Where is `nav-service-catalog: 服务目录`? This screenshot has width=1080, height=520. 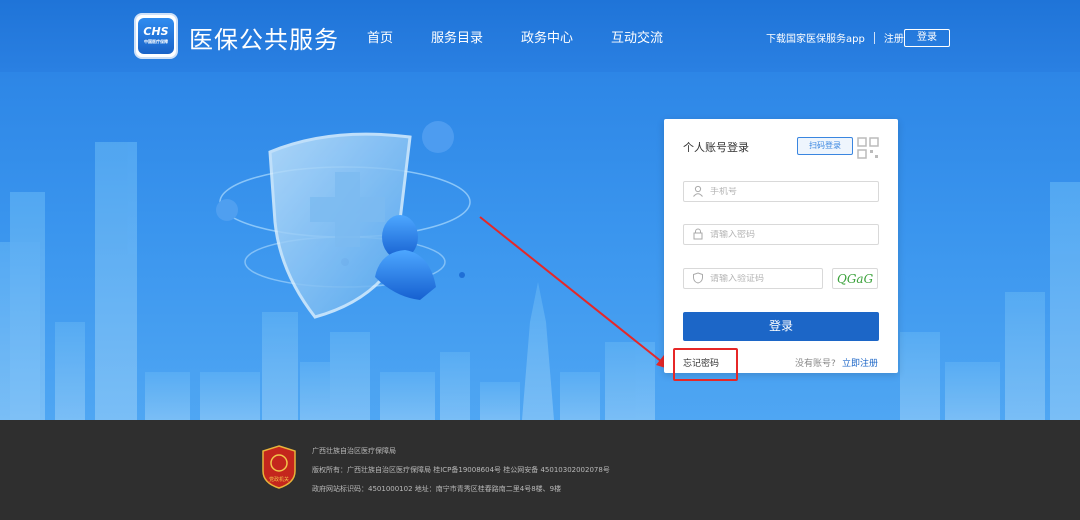 nav-service-catalog: 服务目录 is located at coordinates (457, 36).